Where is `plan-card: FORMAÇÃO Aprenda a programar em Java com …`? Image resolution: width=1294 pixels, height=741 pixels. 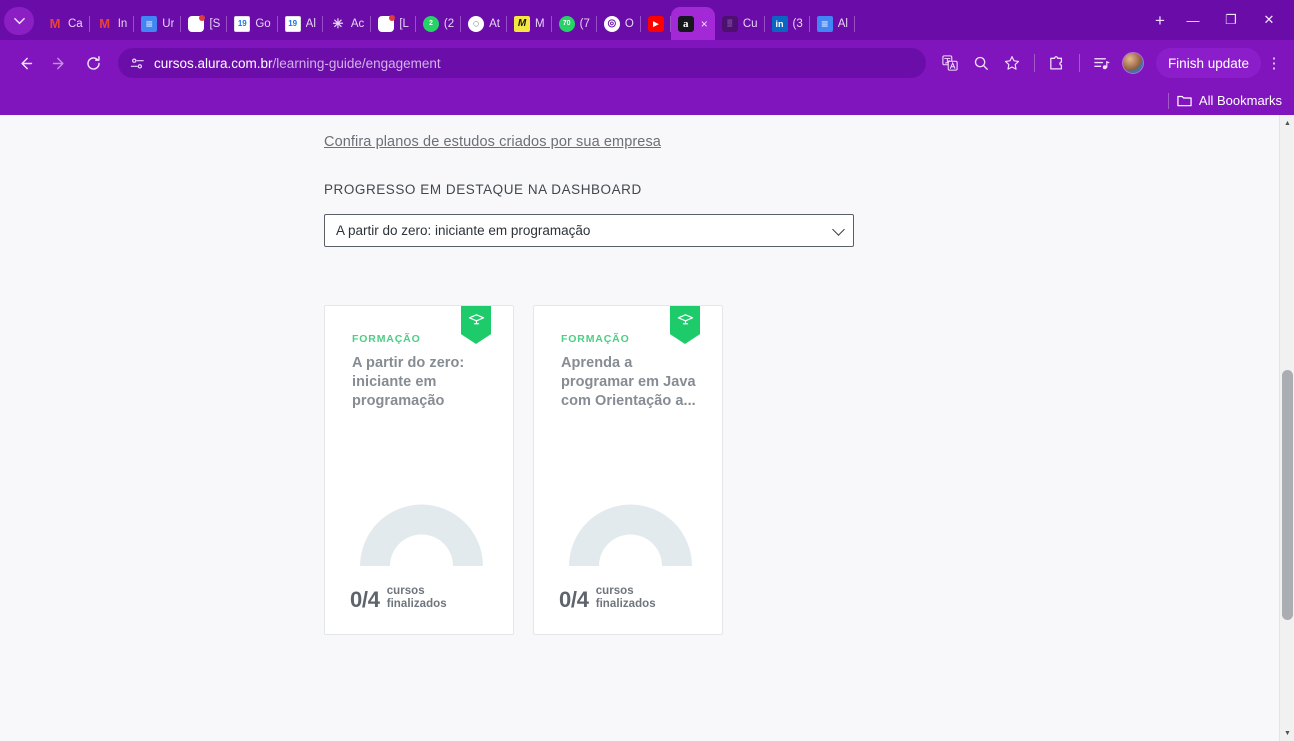
plan-card: FORMAÇÃO Aprenda a programar em Java com … is located at coordinates (628, 470).